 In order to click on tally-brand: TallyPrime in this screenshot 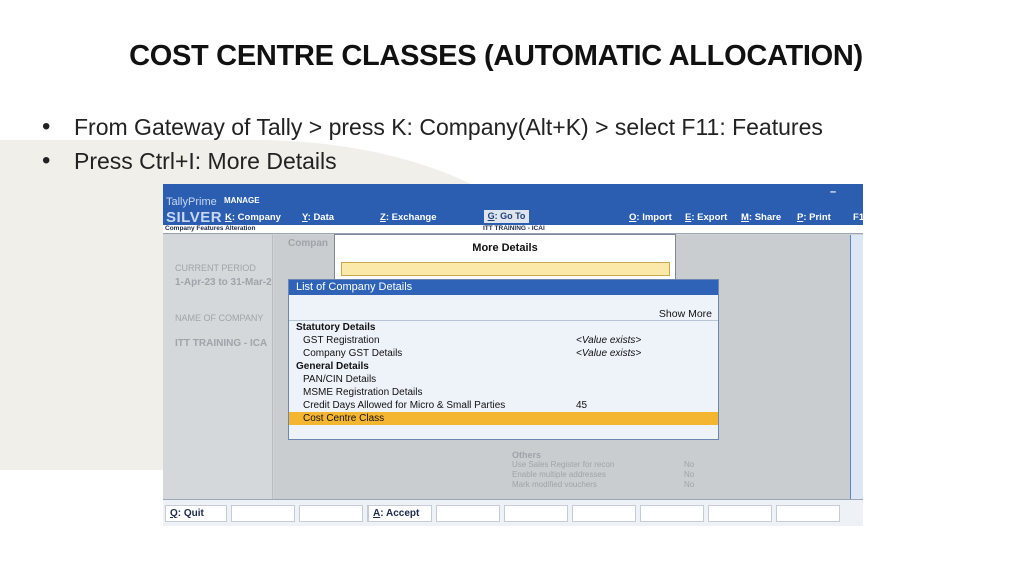, I will do `click(191, 202)`.